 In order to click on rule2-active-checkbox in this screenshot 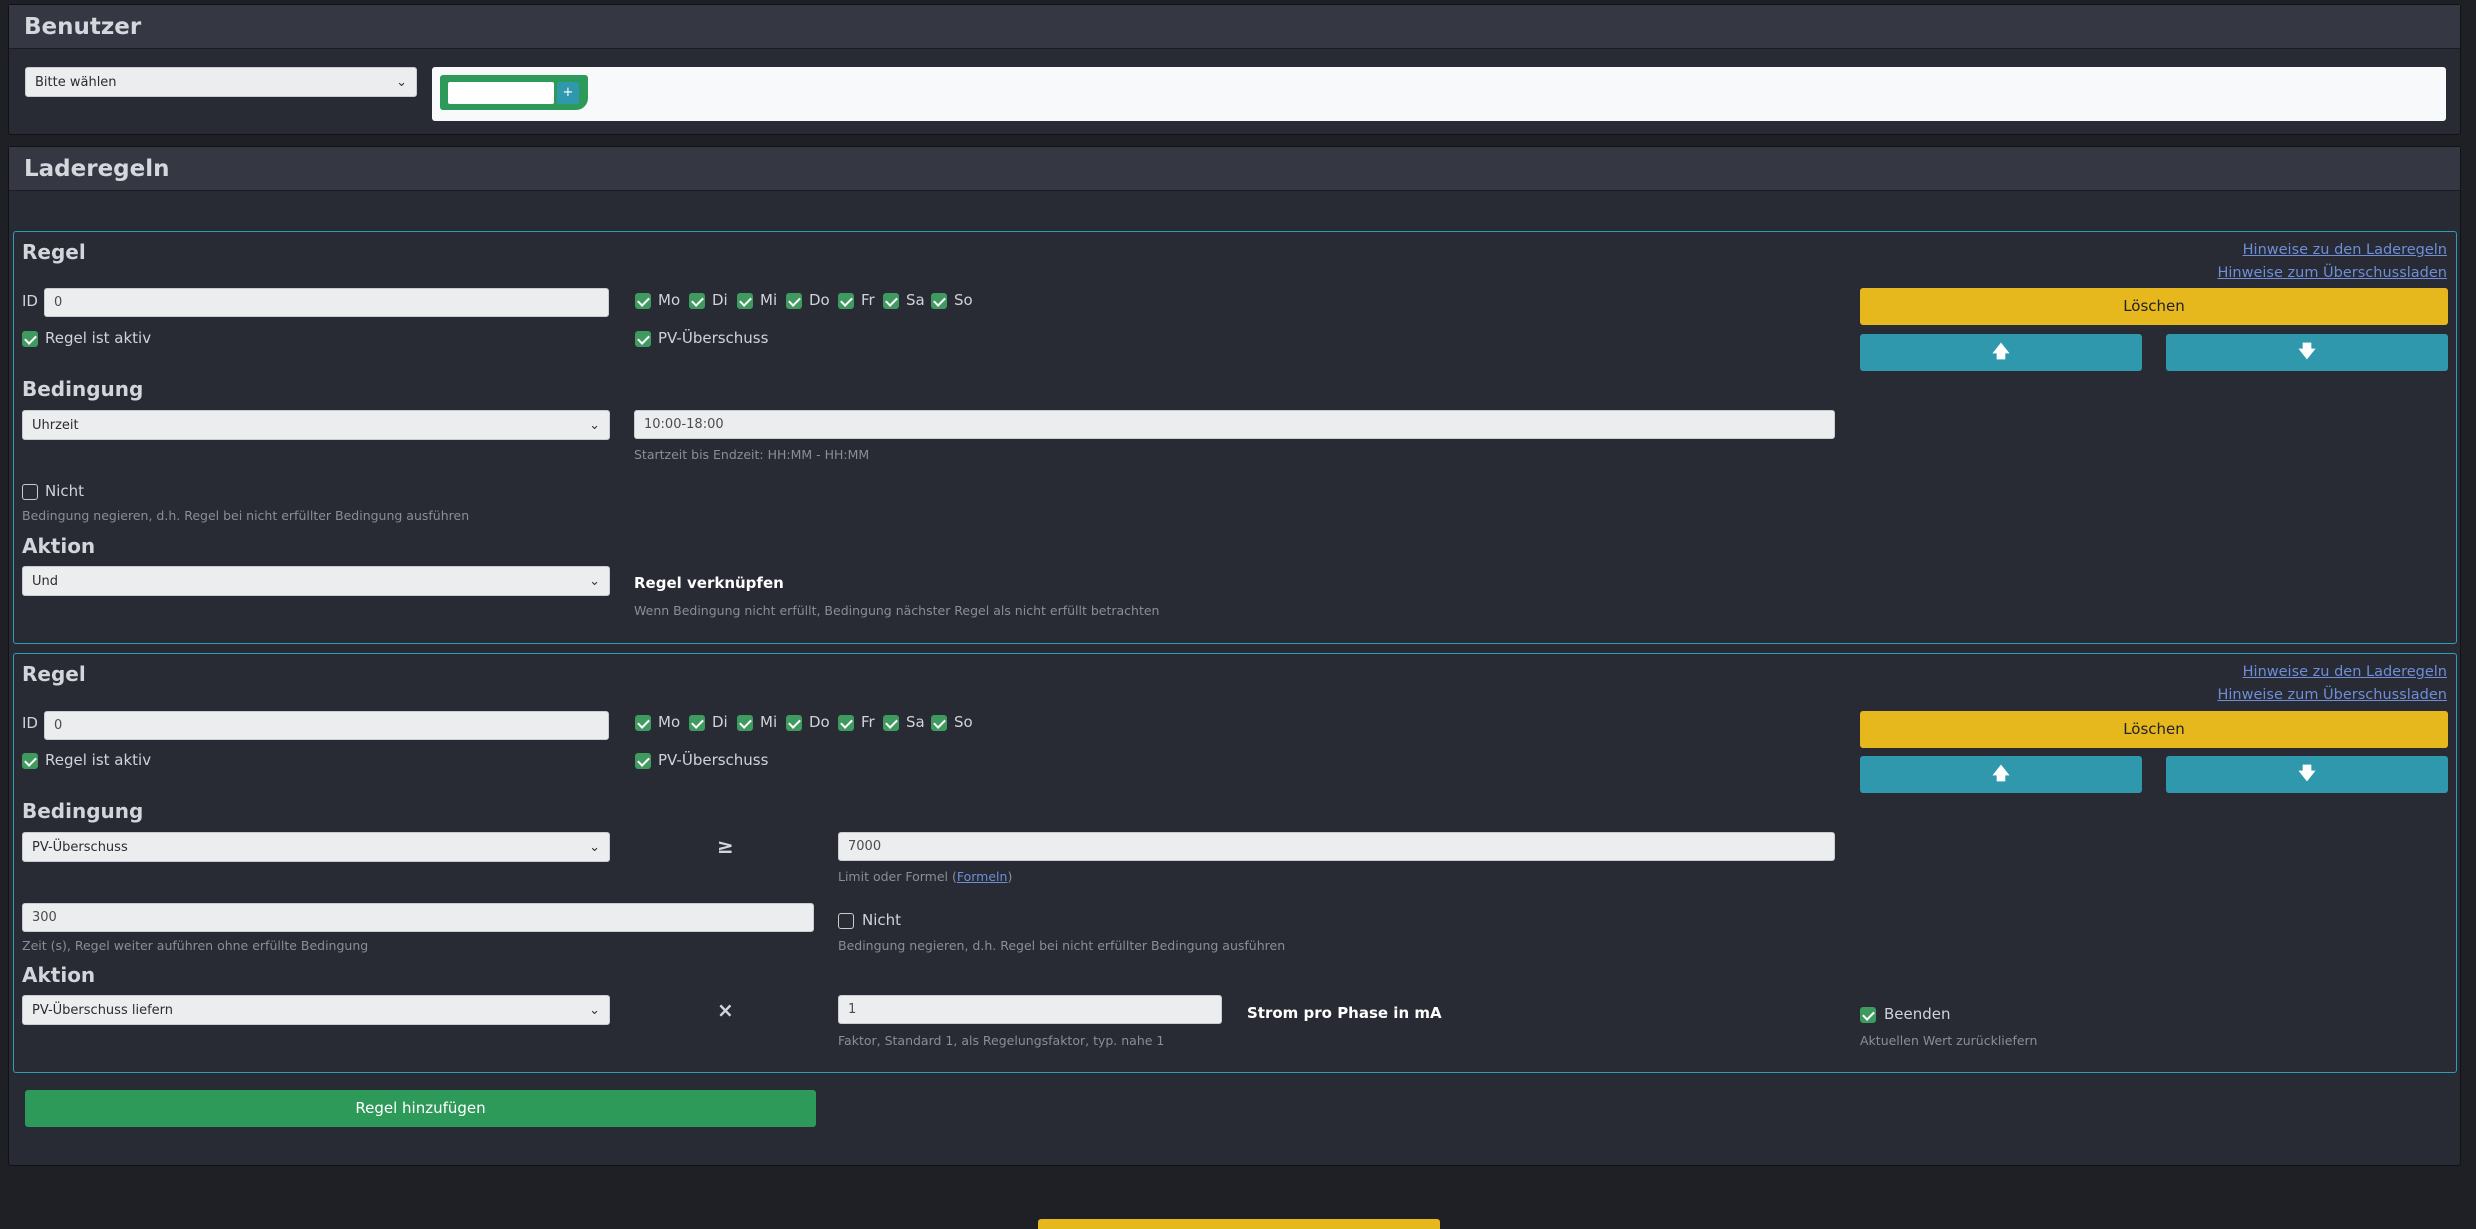, I will do `click(30, 761)`.